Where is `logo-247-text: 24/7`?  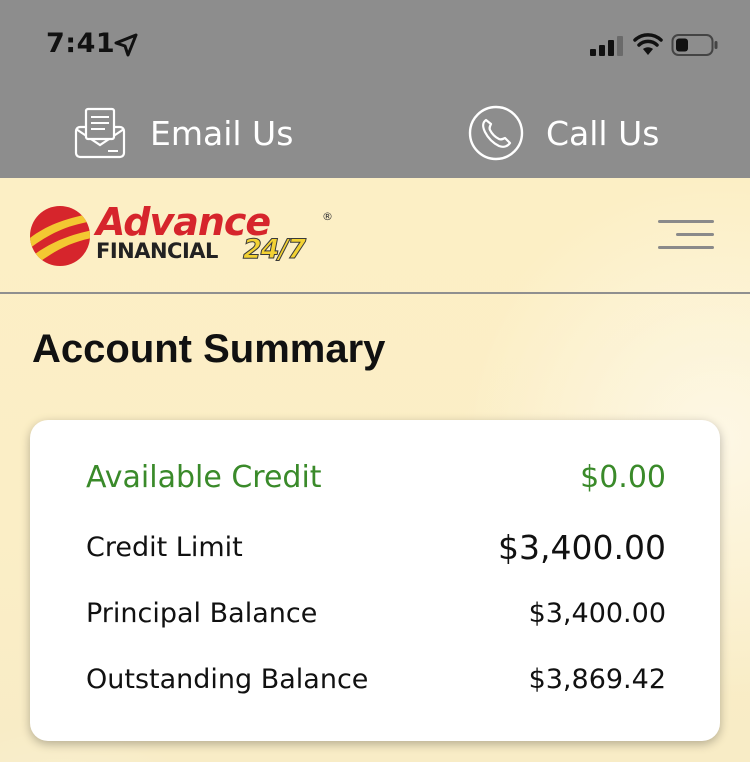
logo-247-text: 24/7 is located at coordinates (274, 250).